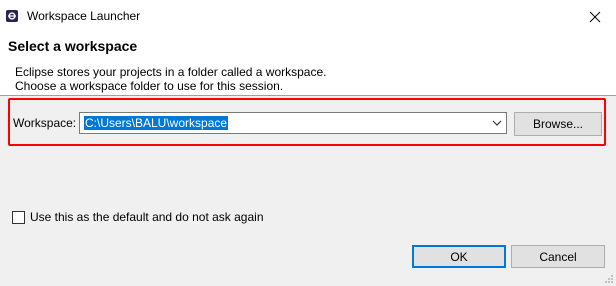 Image resolution: width=616 pixels, height=286 pixels. I want to click on workspace-label: Workspace:, so click(45, 123).